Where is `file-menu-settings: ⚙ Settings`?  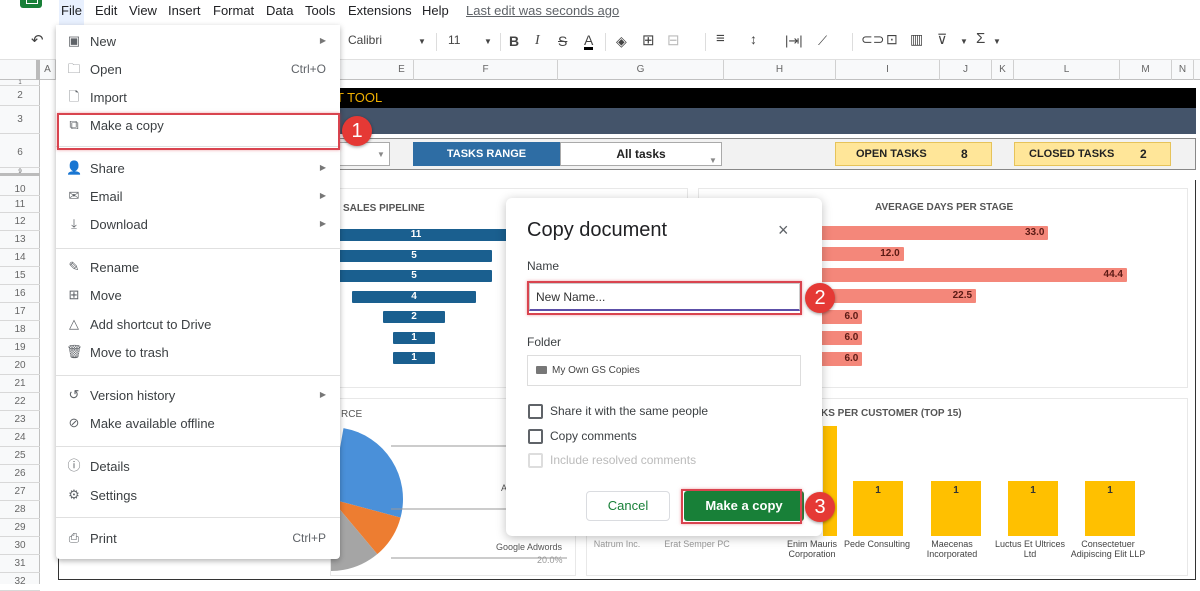 file-menu-settings: ⚙ Settings is located at coordinates (198, 496).